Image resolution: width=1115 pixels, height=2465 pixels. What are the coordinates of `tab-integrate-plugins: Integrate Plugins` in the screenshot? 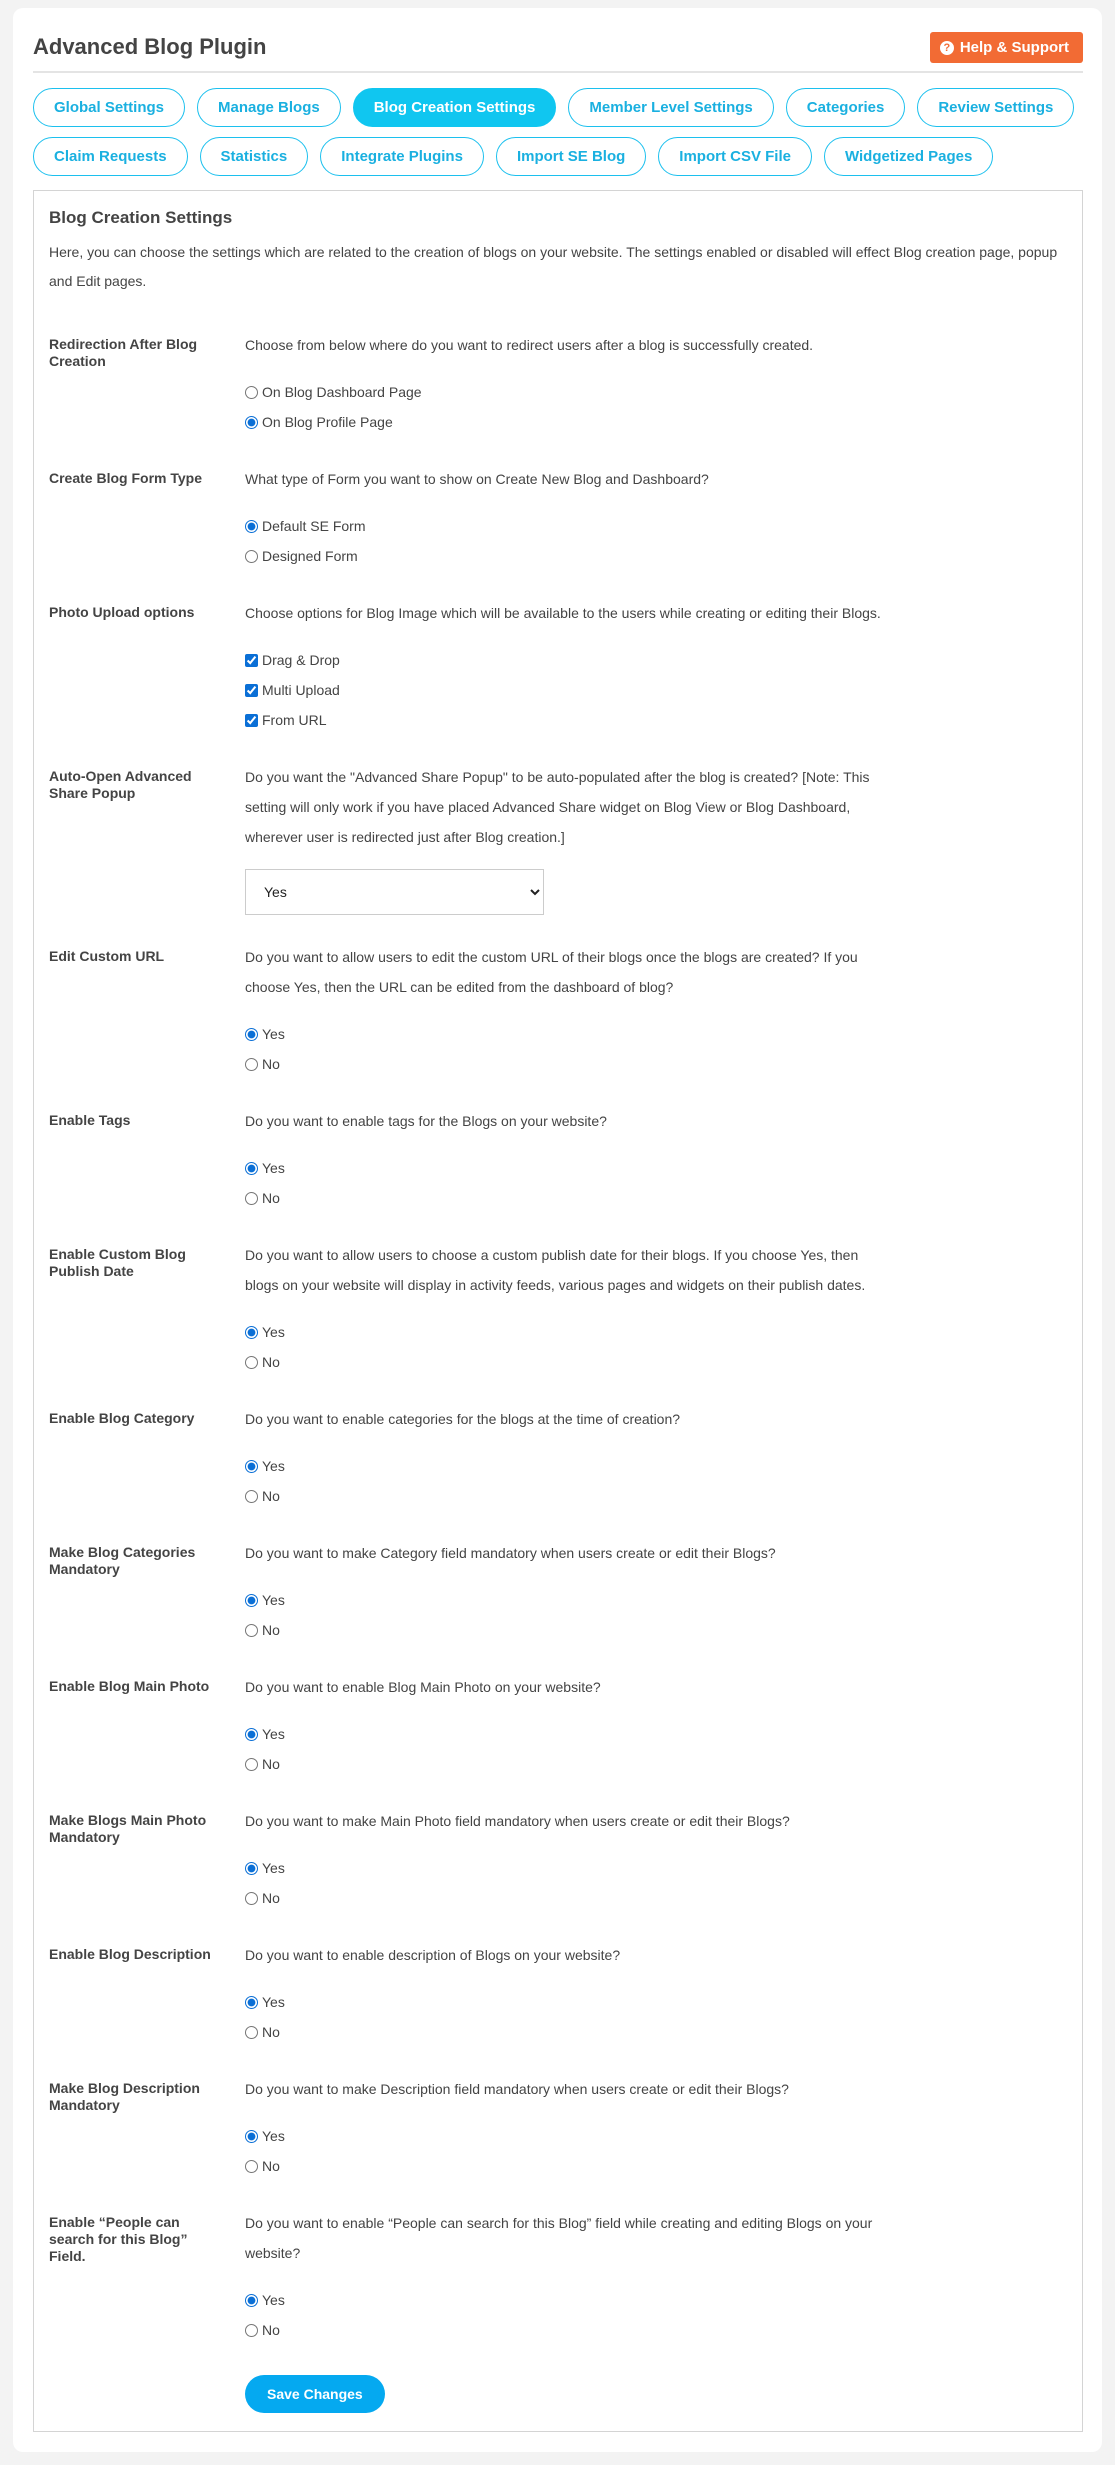 It's located at (402, 156).